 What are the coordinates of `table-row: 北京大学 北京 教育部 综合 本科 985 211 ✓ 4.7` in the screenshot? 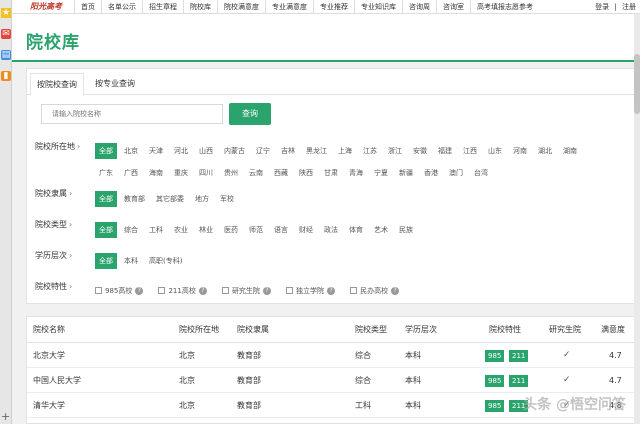 It's located at (332, 355).